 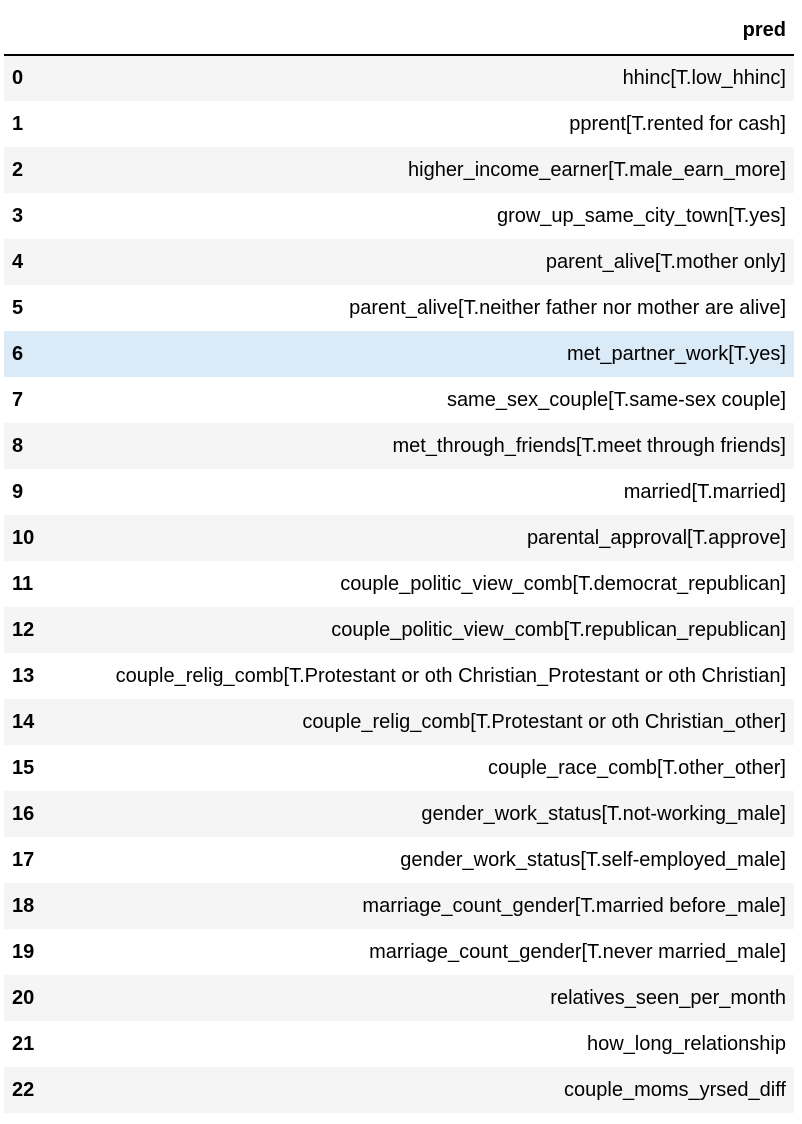 I want to click on row-index: 10, so click(x=23, y=537).